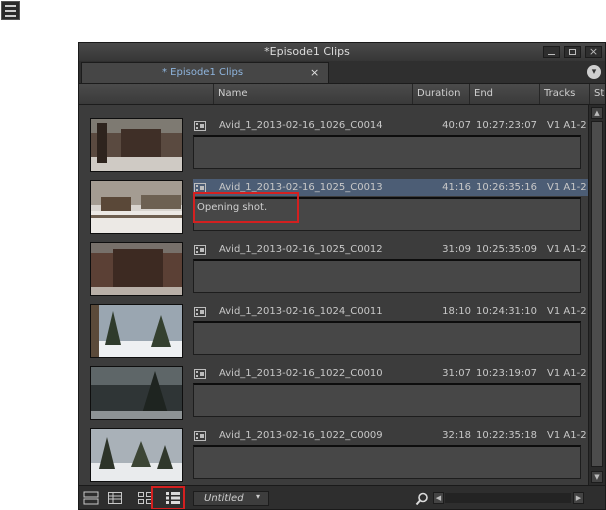 Image resolution: width=606 pixels, height=510 pixels. I want to click on clip-name: Avid_1_2013-02-16_1026_C0014, so click(301, 125).